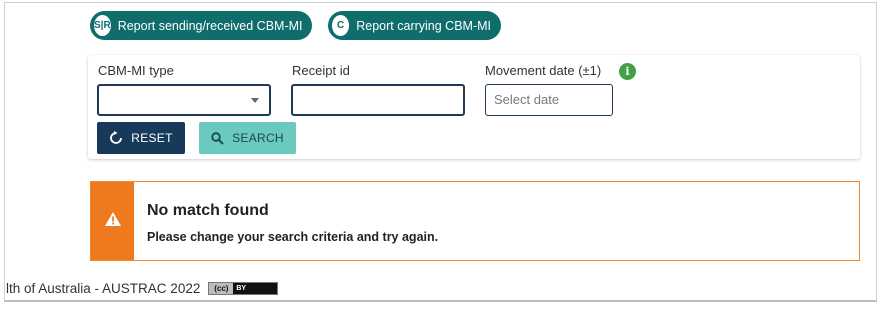 Image resolution: width=883 pixels, height=312 pixels. I want to click on receipt-id-input, so click(378, 100).